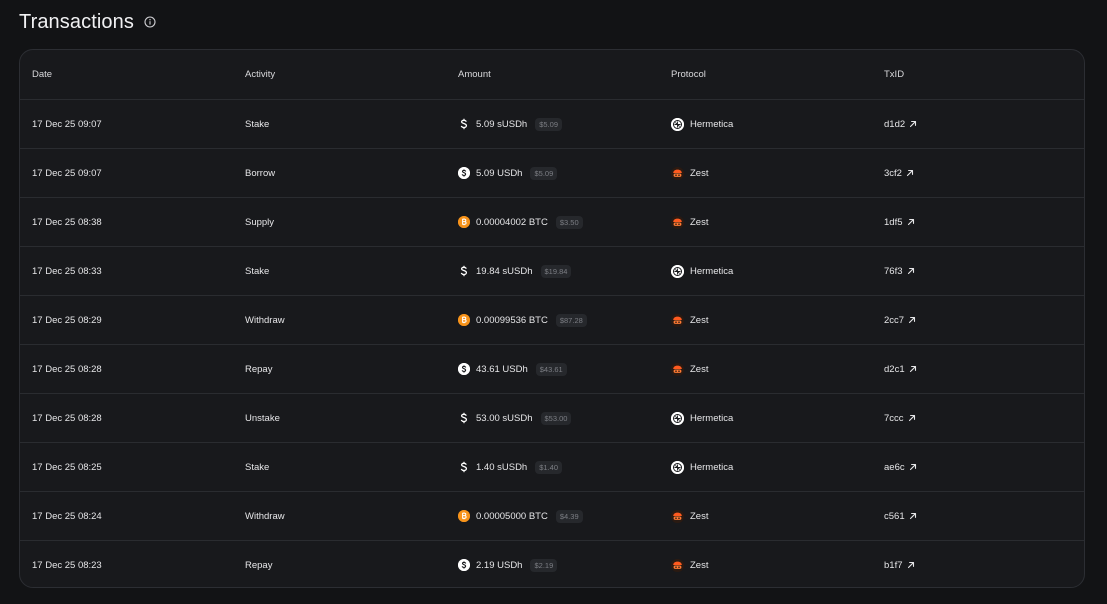 The image size is (1107, 604). I want to click on date-cell: 17 Dec 25 08:33, so click(67, 271).